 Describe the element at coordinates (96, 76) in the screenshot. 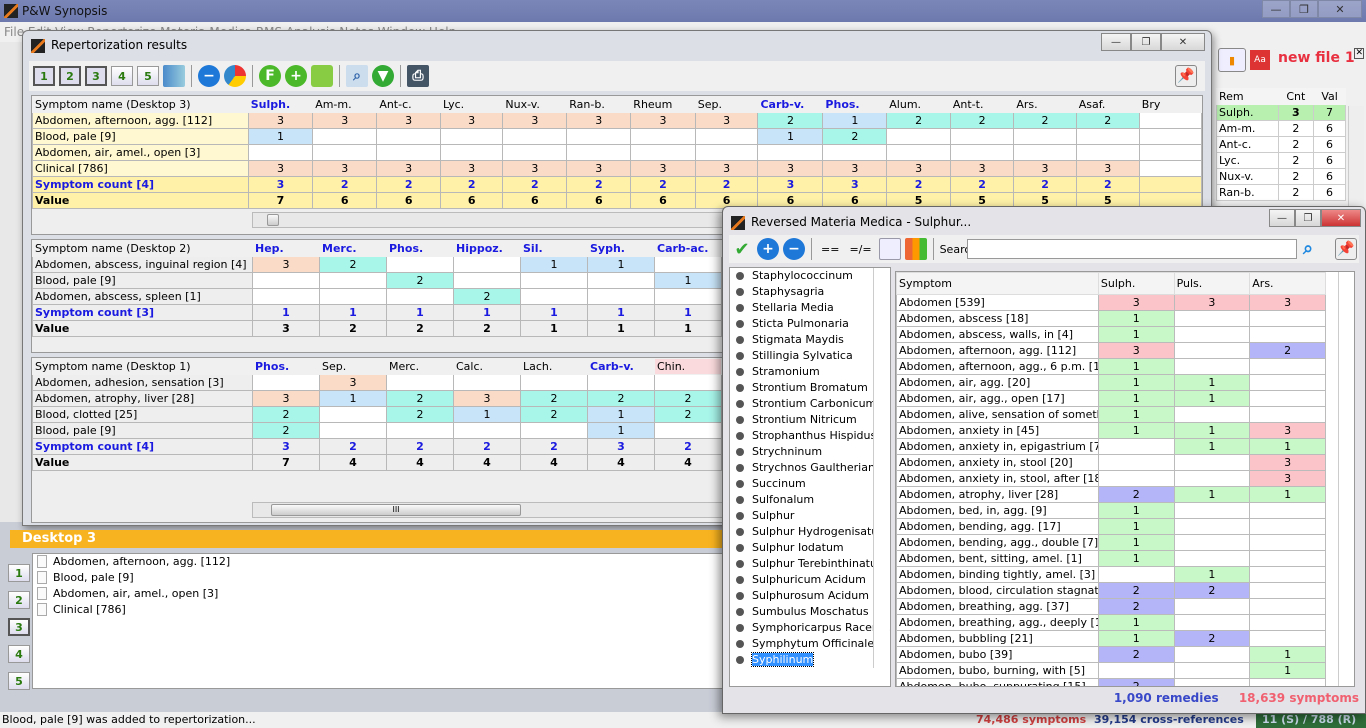

I see `desktop-3-button: 3` at that location.